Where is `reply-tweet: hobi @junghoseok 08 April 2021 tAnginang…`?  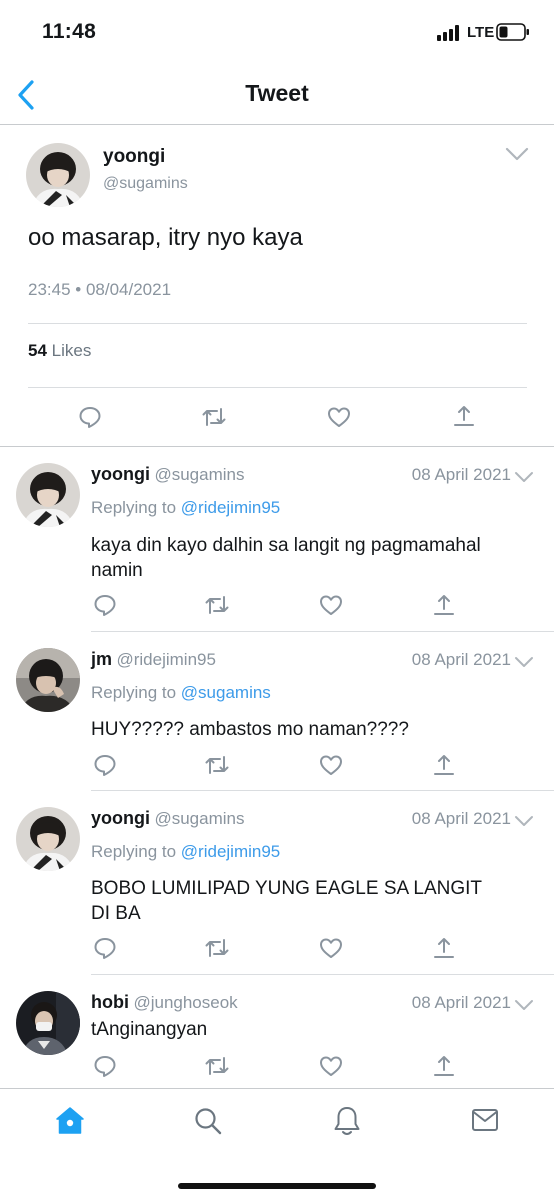 reply-tweet: hobi @junghoseok 08 April 2021 tAnginang… is located at coordinates (277, 1031).